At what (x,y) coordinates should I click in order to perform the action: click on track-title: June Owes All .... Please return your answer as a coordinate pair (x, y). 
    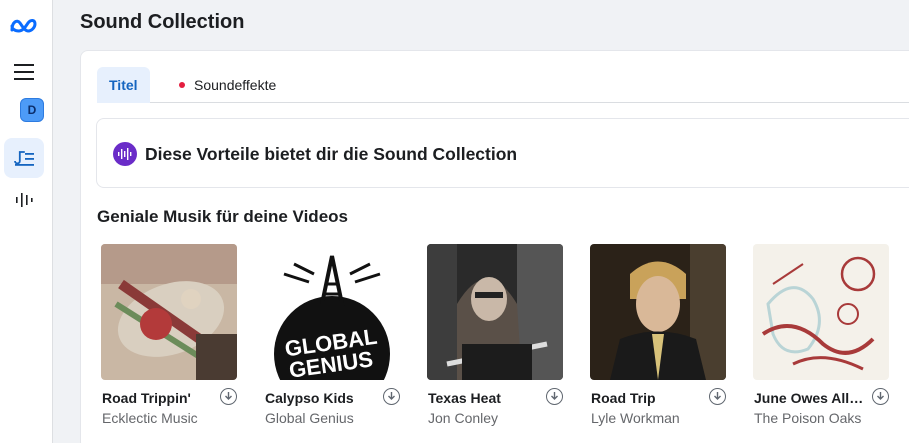
    Looking at the image, I should click on (809, 398).